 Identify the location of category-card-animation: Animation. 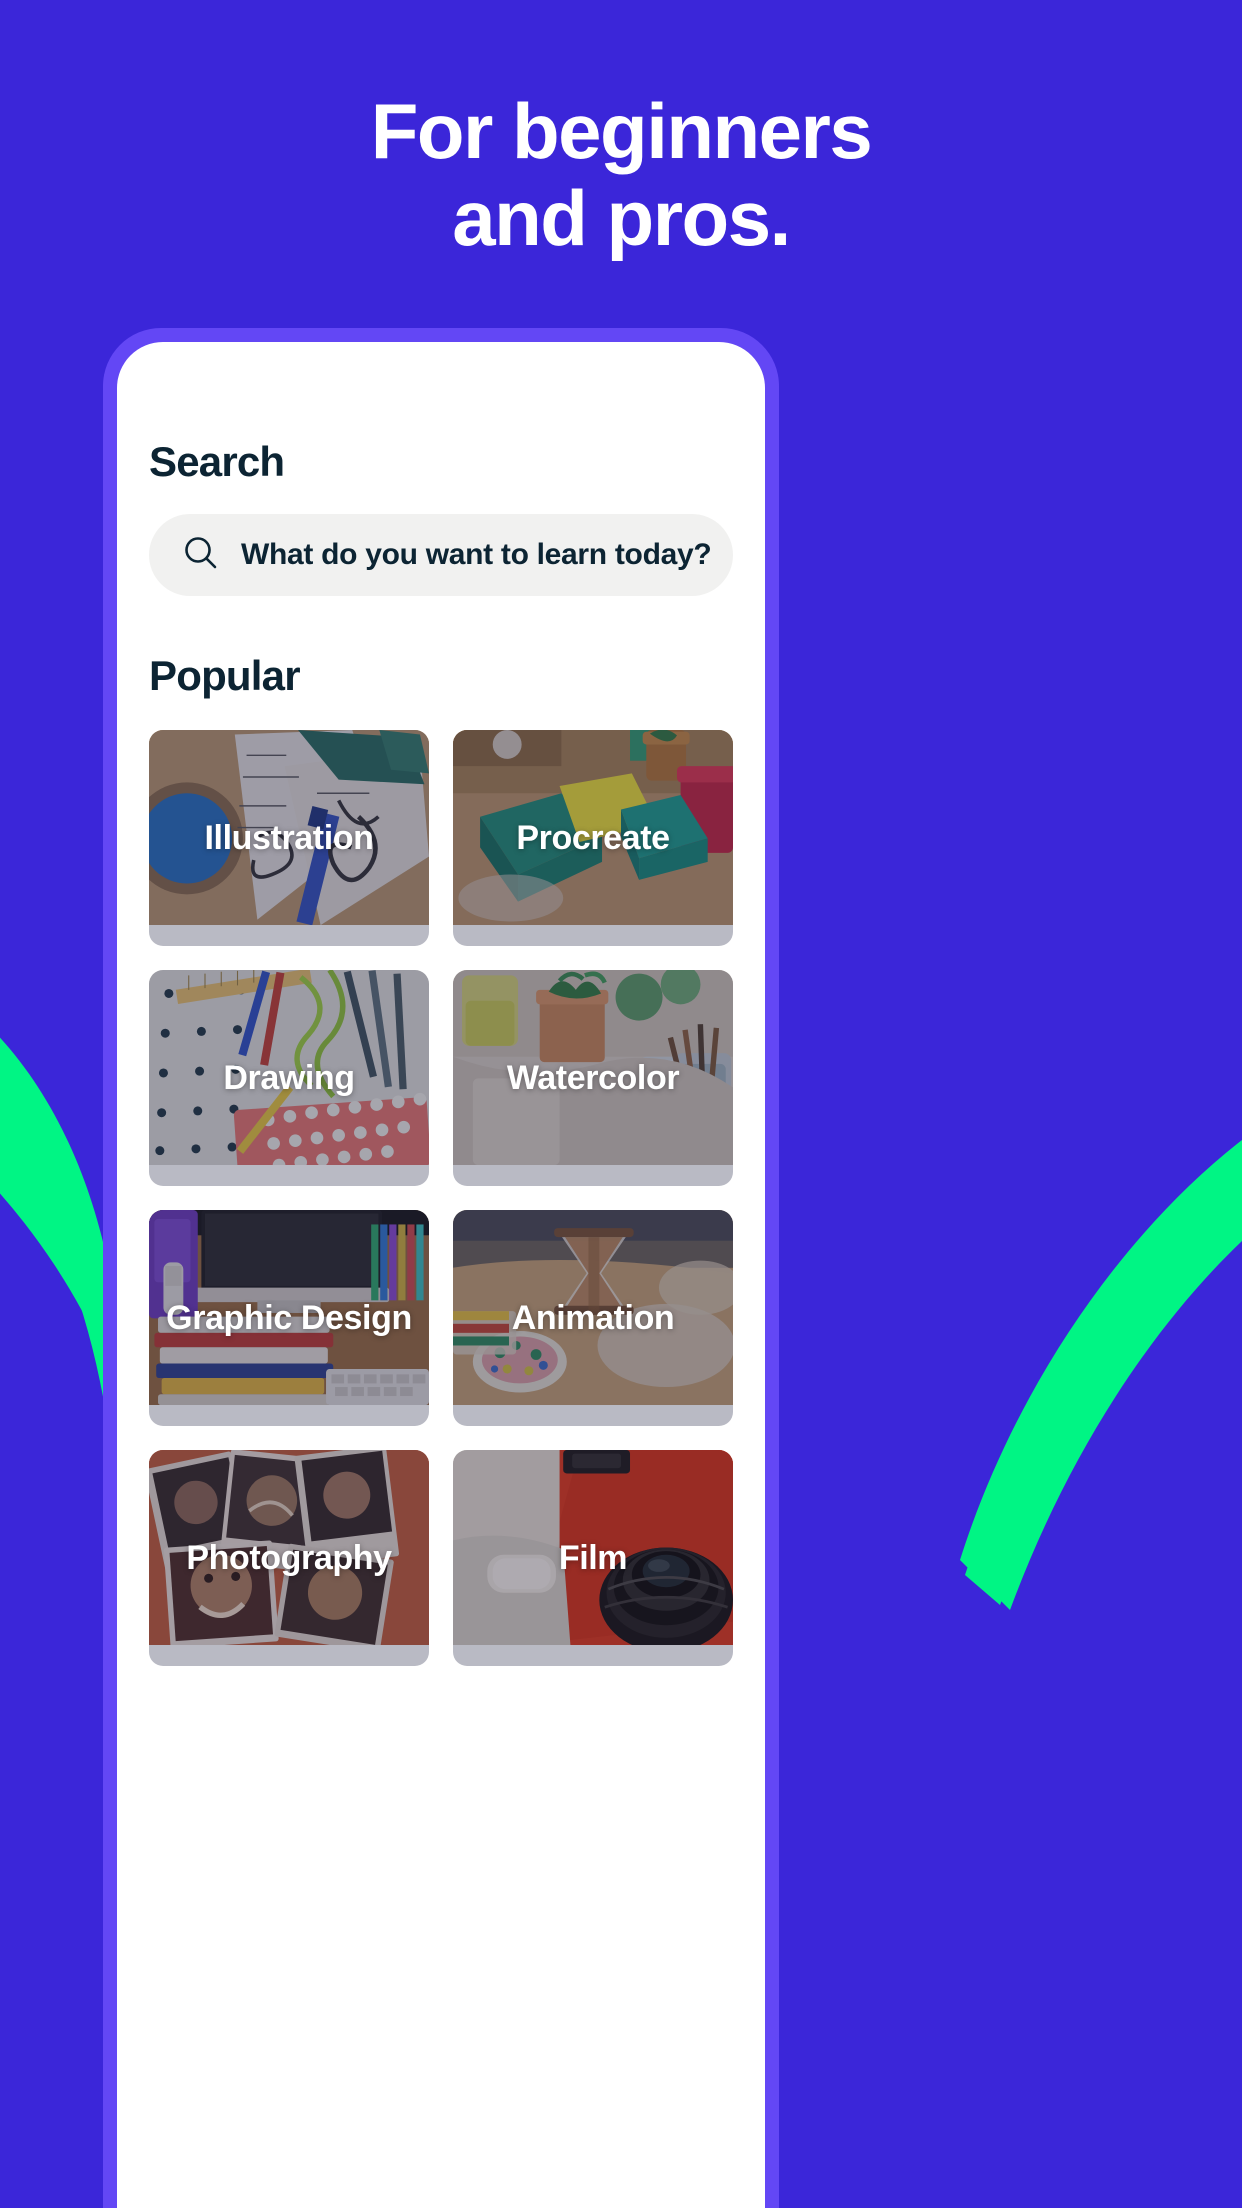
(593, 1318).